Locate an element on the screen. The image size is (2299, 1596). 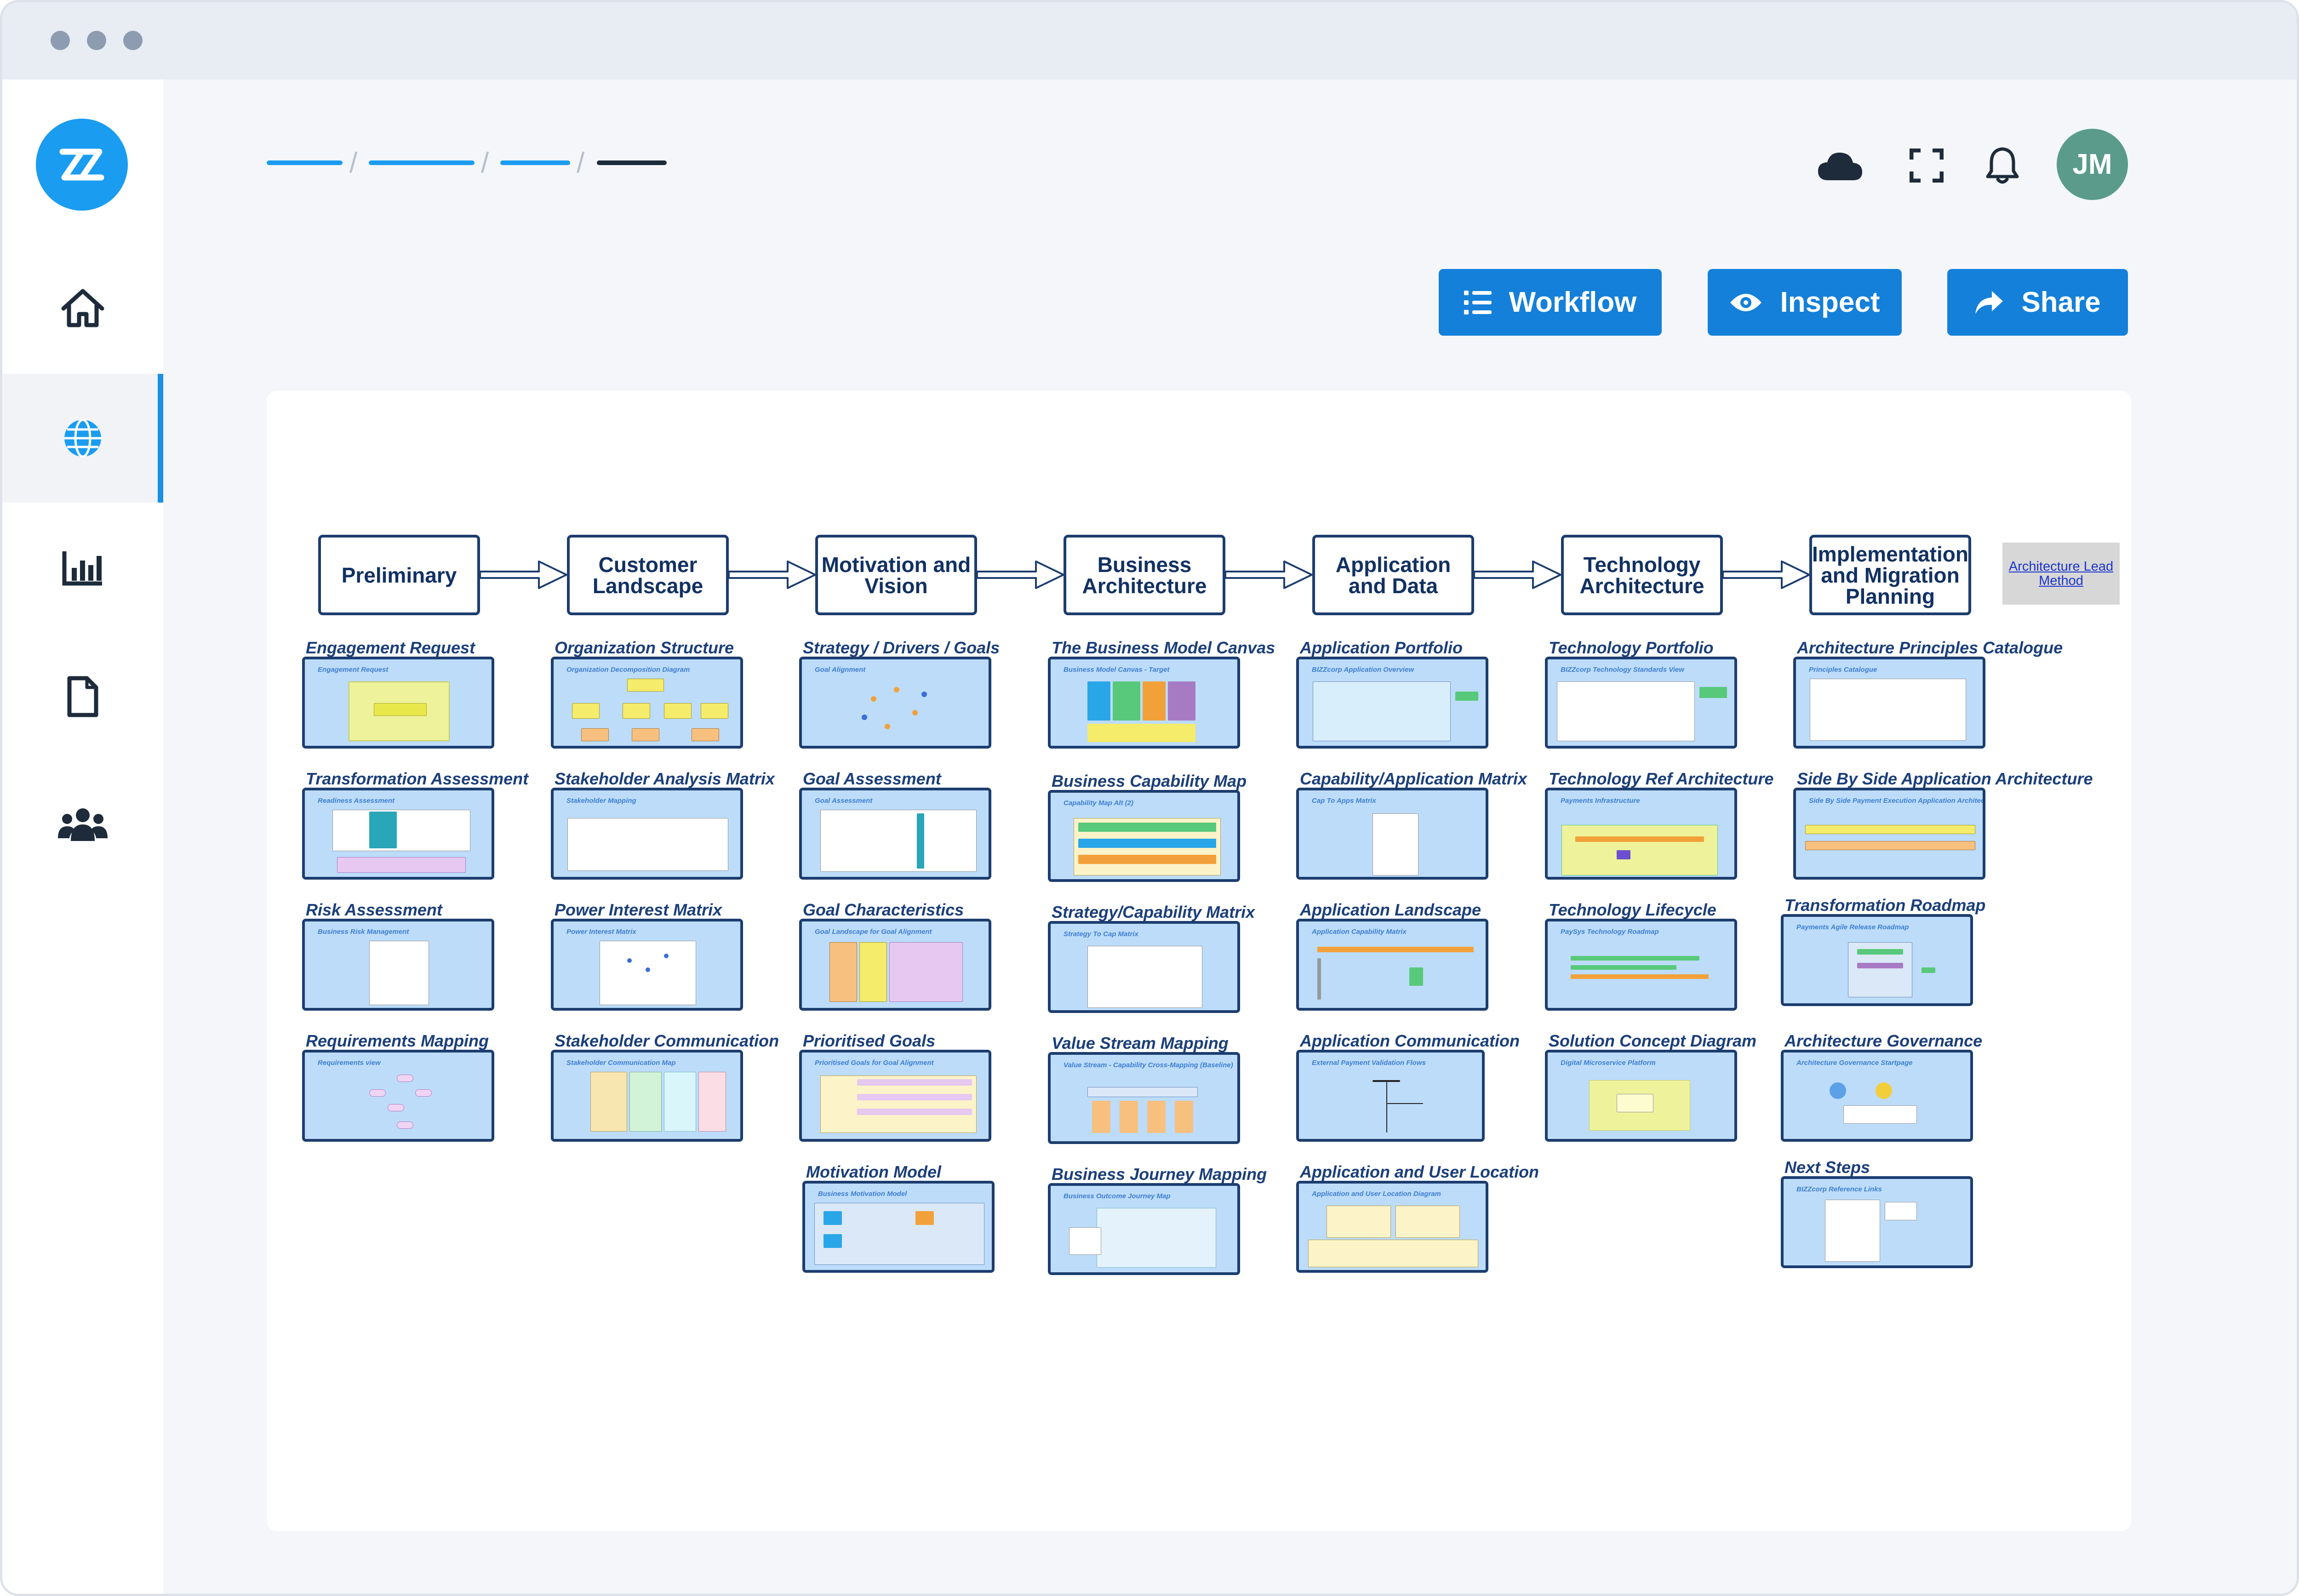
sidebar-item-home is located at coordinates (82, 308).